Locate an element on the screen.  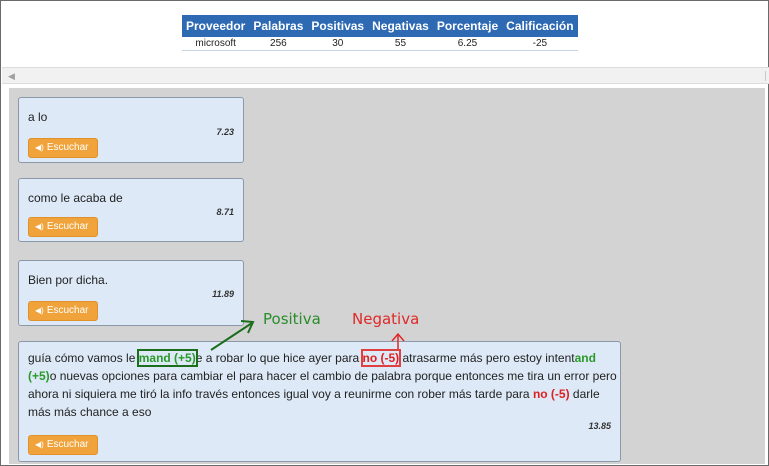
cell-palabras: 256 is located at coordinates (278, 44).